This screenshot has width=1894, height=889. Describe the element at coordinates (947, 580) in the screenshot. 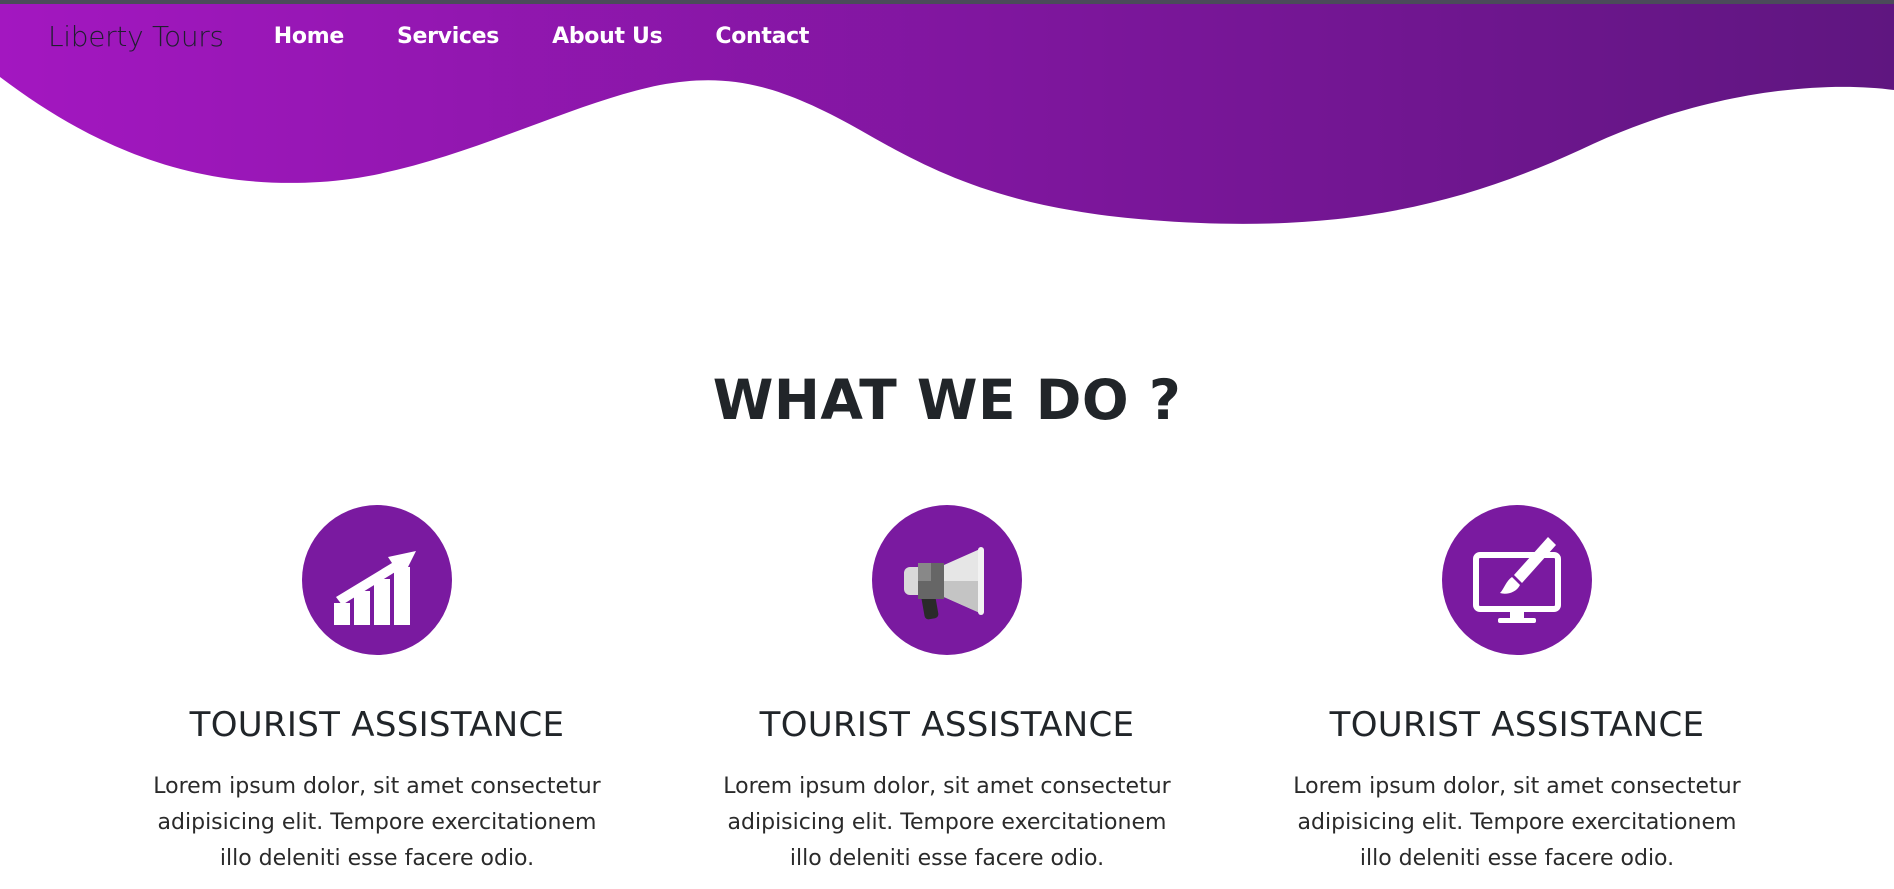

I see `megaphone-icon` at that location.